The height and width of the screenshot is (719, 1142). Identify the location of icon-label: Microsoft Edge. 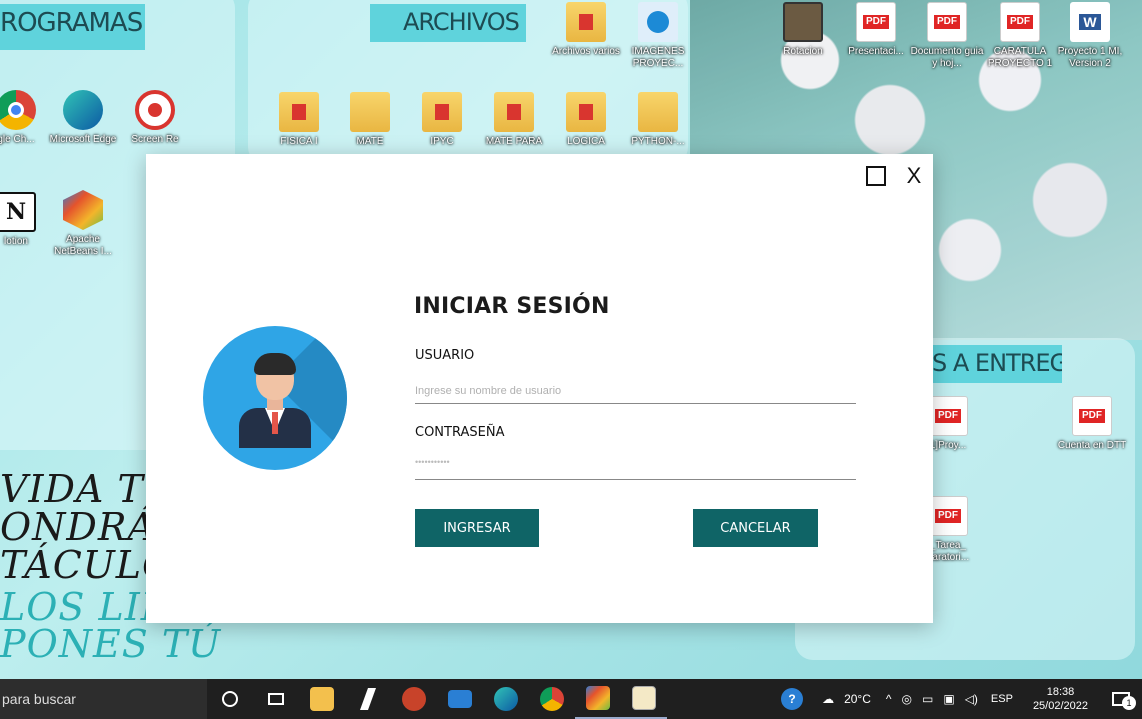
(83, 139).